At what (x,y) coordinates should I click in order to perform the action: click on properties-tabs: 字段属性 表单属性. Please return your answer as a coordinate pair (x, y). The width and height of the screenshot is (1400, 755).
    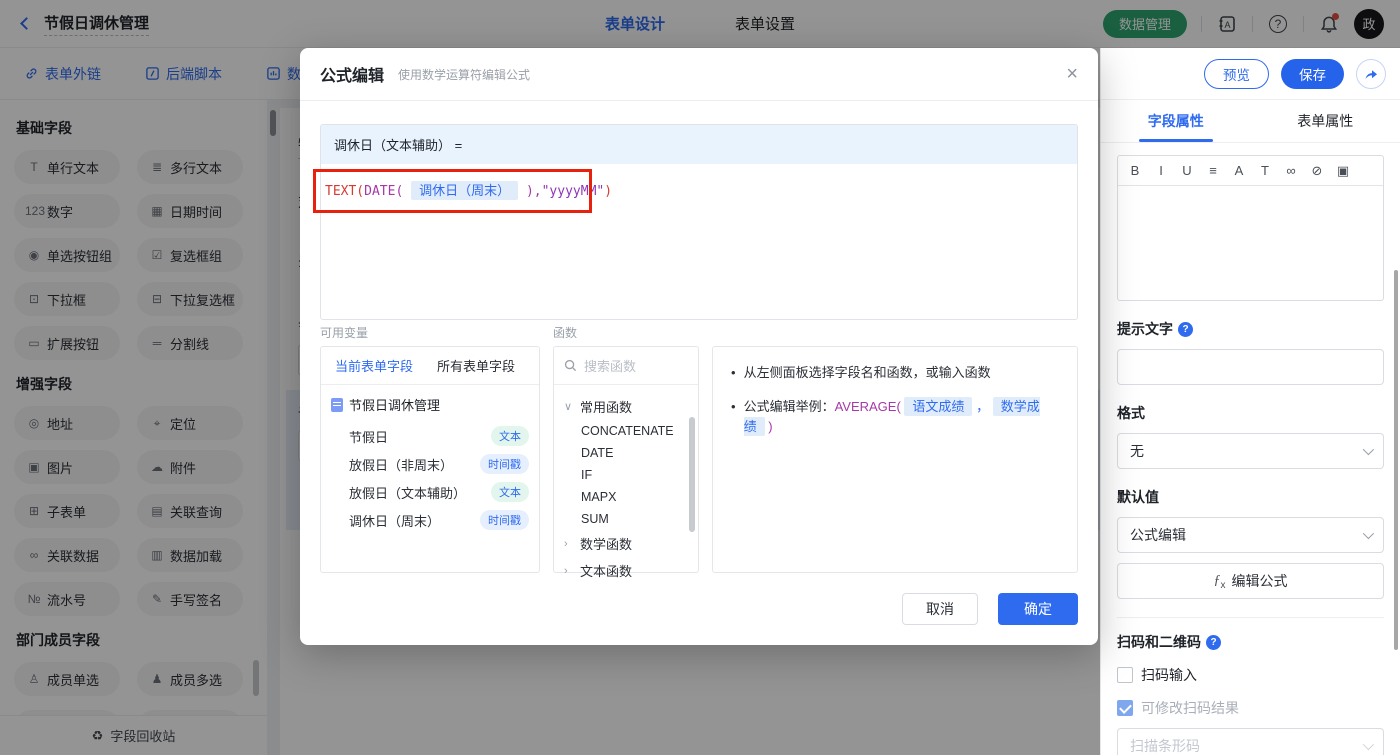
    Looking at the image, I should click on (1250, 121).